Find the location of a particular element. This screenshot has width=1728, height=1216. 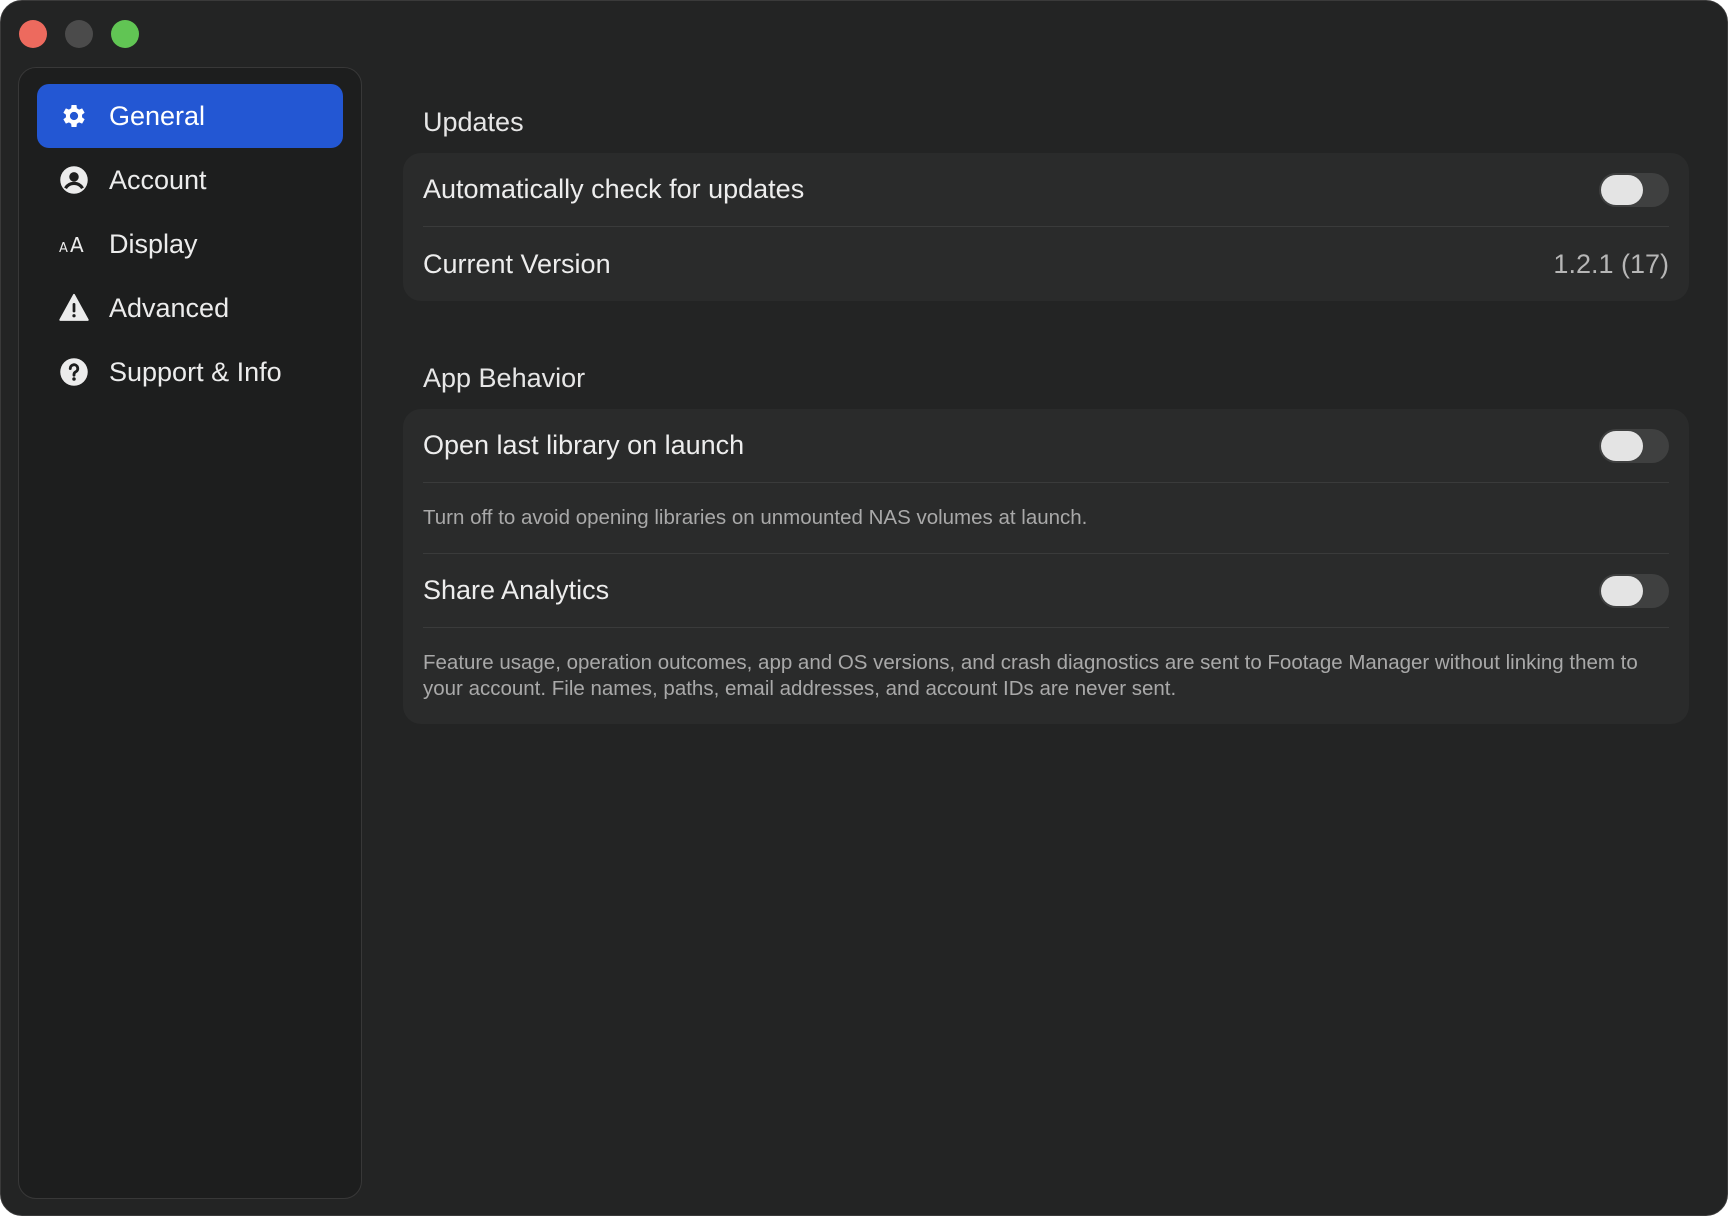

sidebar-item-display: AA Display is located at coordinates (190, 244).